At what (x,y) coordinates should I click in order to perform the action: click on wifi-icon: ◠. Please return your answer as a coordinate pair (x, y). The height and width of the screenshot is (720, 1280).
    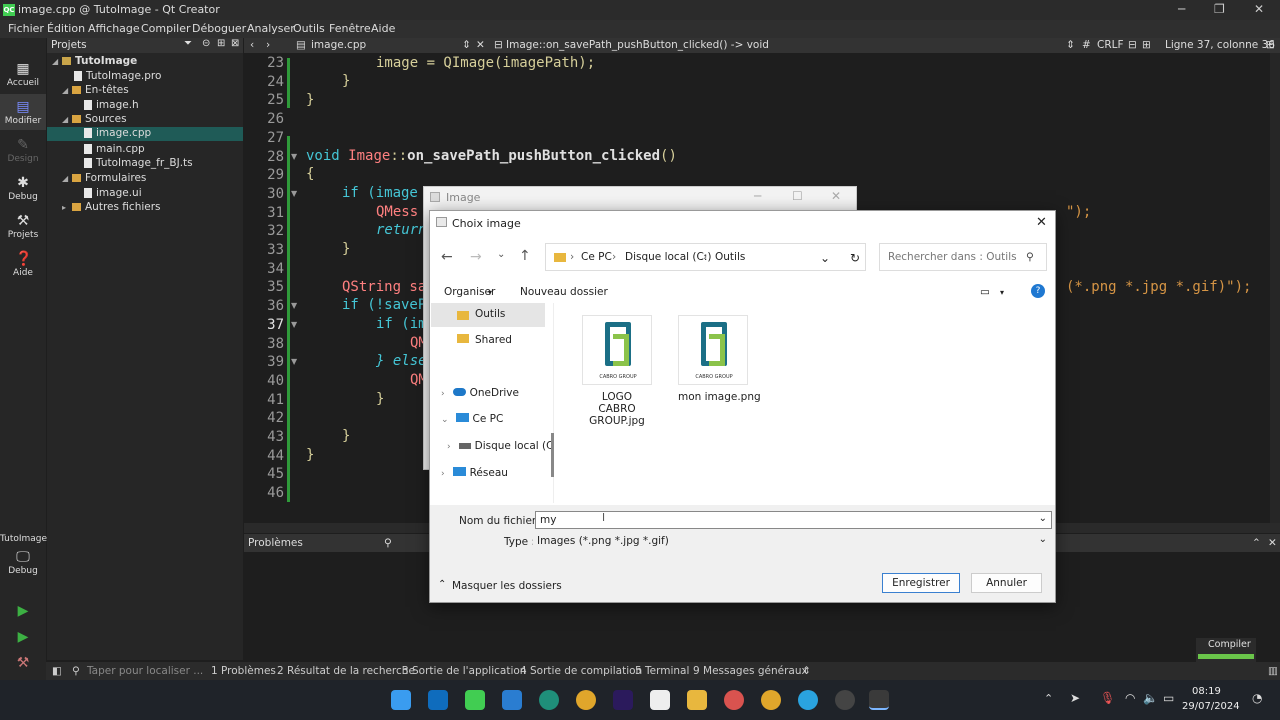
    Looking at the image, I should click on (1130, 698).